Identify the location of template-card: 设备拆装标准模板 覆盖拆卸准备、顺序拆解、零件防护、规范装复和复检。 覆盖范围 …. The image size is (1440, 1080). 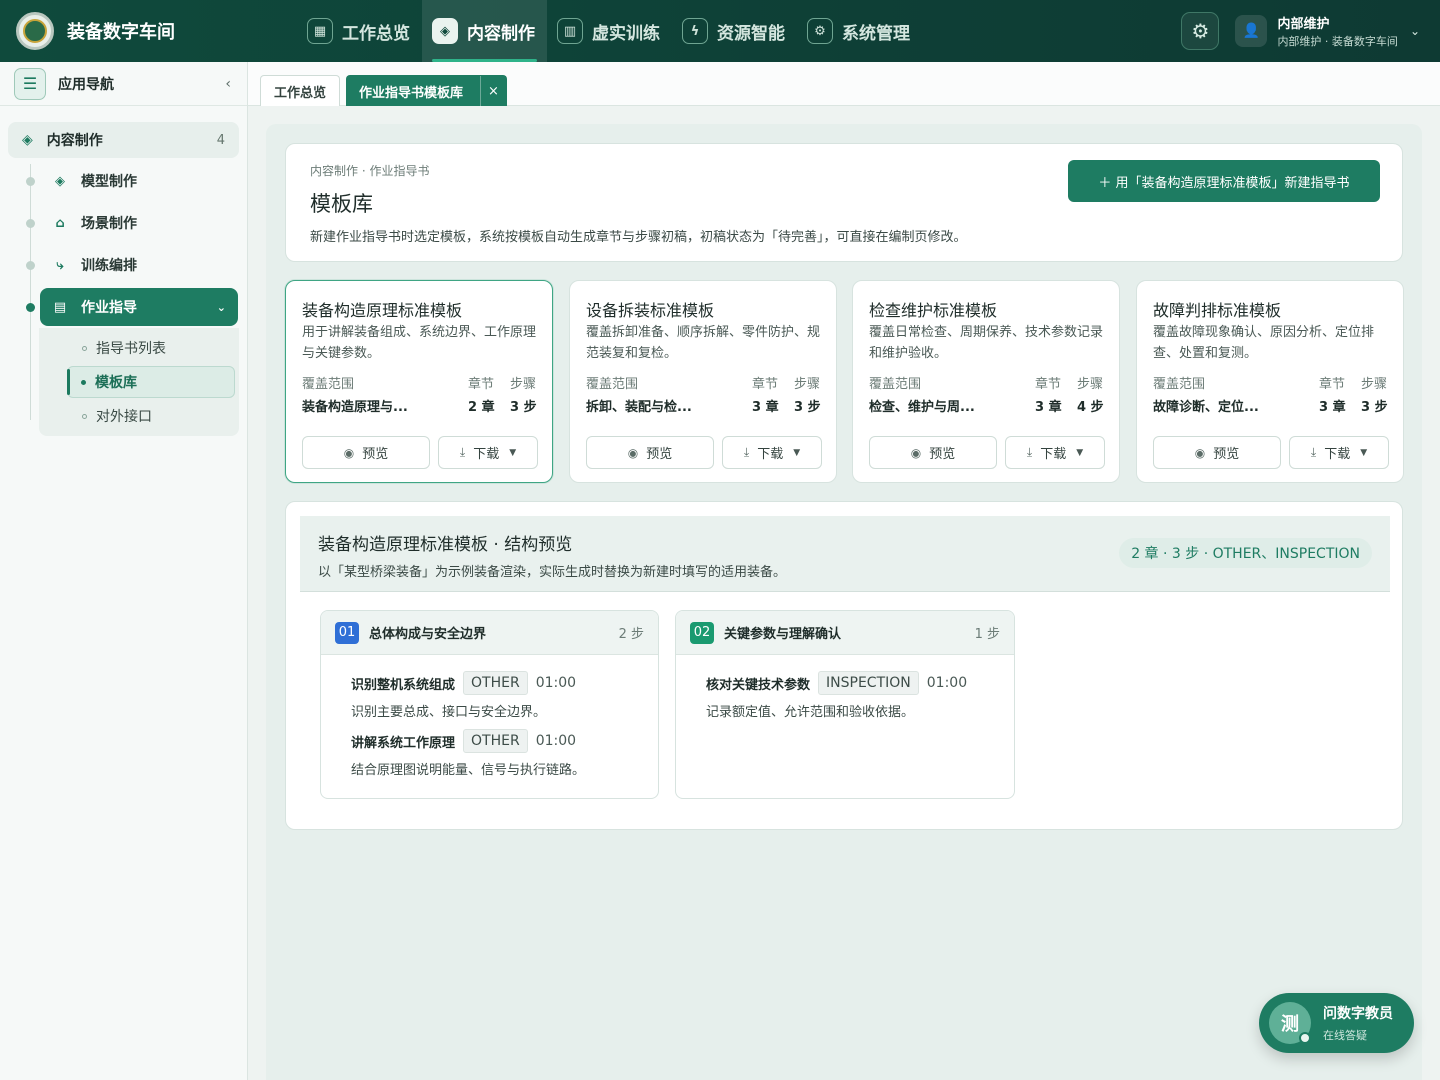
(703, 381).